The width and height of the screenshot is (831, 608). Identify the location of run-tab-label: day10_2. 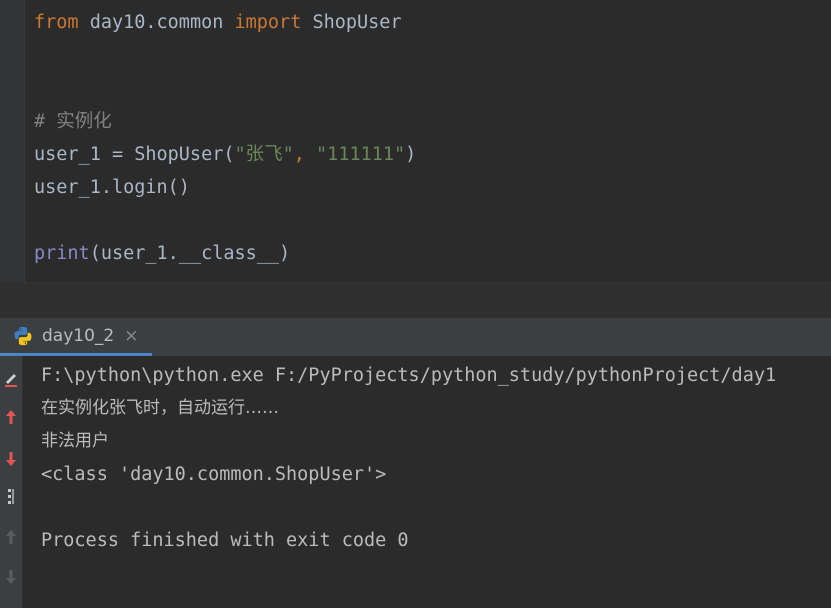
(78, 335).